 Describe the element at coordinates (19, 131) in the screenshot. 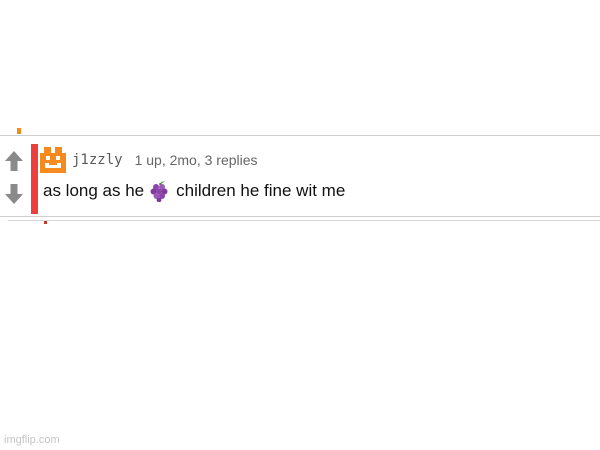

I see `previous-comment-fragment` at that location.